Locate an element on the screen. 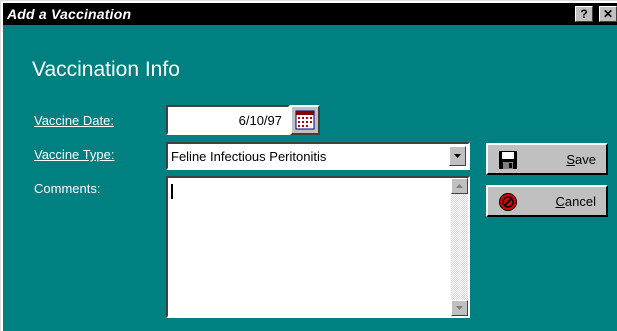 This screenshot has height=331, width=617. dropdown-button is located at coordinates (457, 156).